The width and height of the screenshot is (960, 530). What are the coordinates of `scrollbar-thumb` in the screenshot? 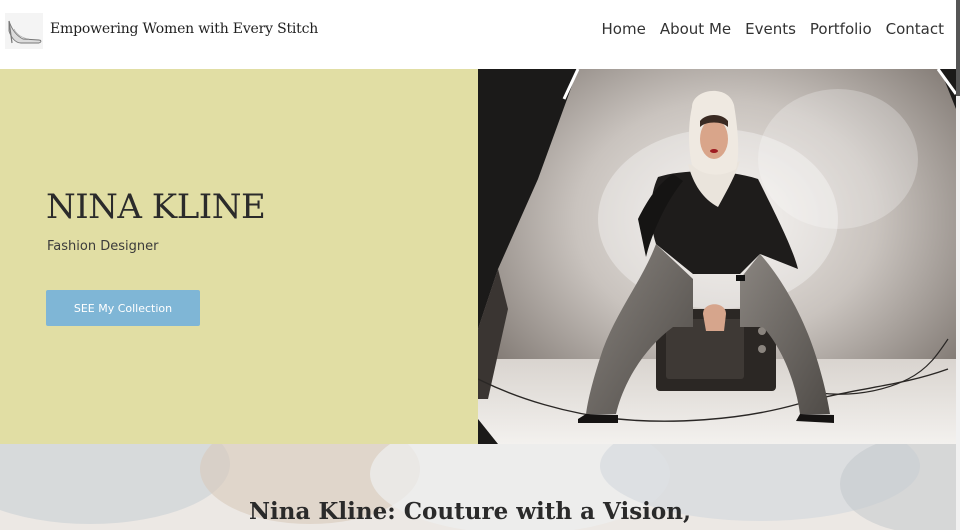 It's located at (958, 48).